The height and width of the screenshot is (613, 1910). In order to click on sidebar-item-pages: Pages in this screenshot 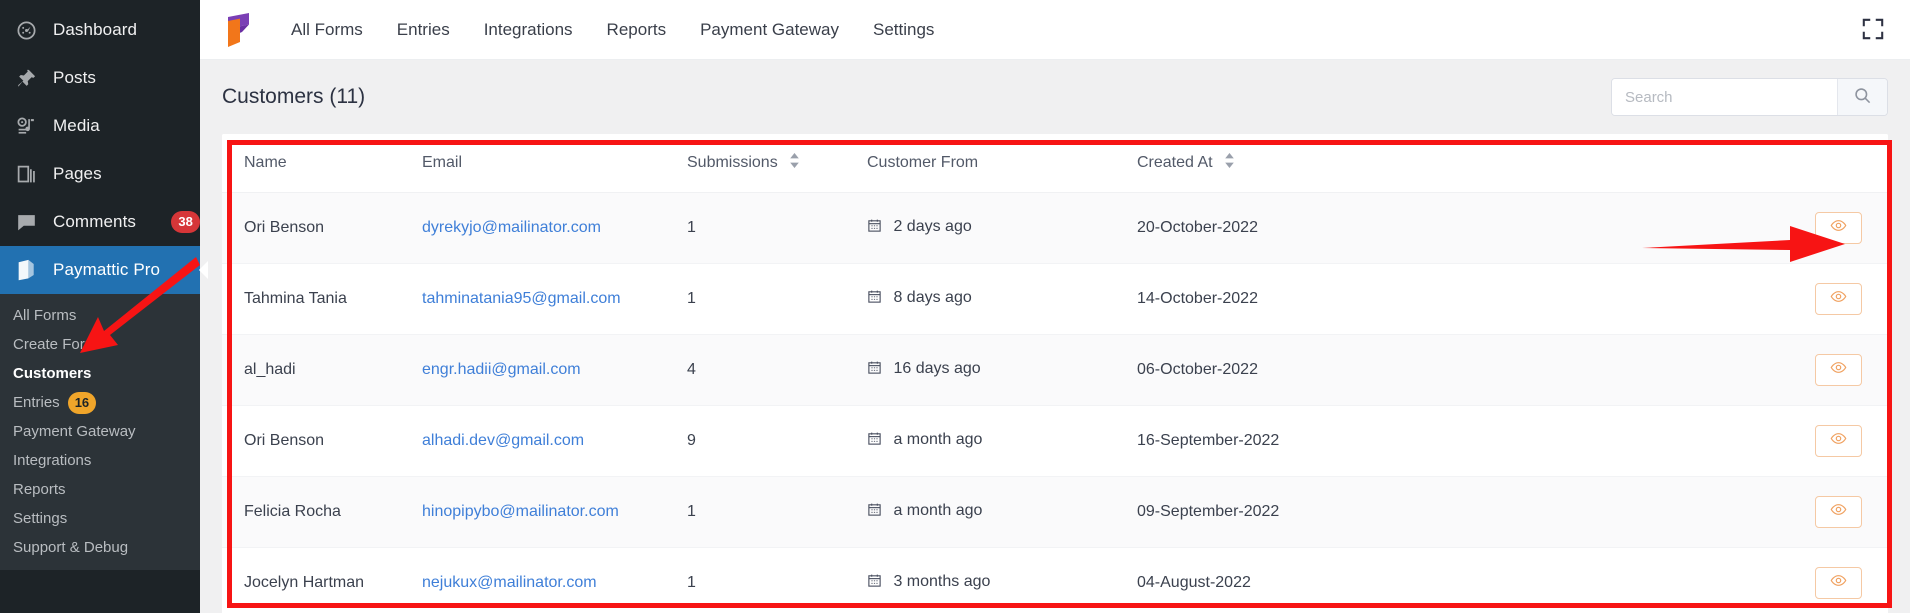, I will do `click(100, 174)`.